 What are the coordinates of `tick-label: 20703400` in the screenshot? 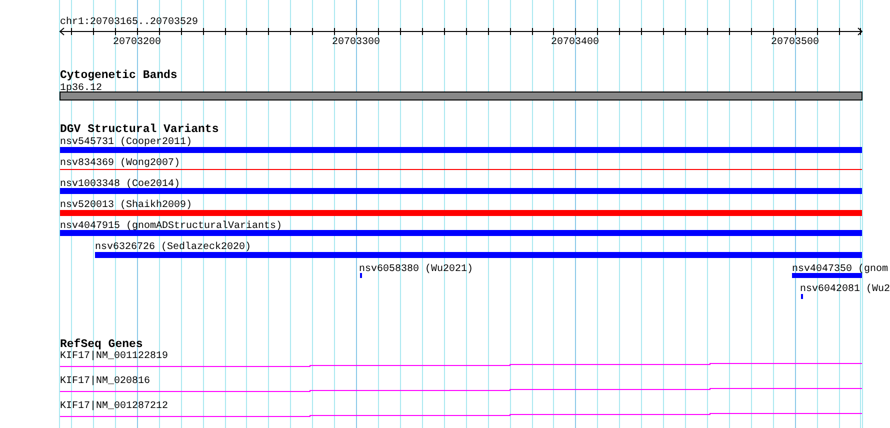 It's located at (575, 42).